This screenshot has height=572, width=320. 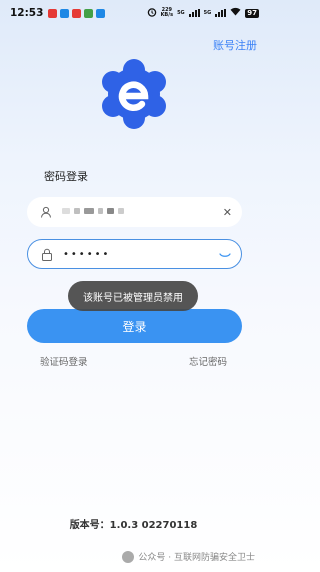 What do you see at coordinates (93, 211) in the screenshot?
I see `username-masked` at bounding box center [93, 211].